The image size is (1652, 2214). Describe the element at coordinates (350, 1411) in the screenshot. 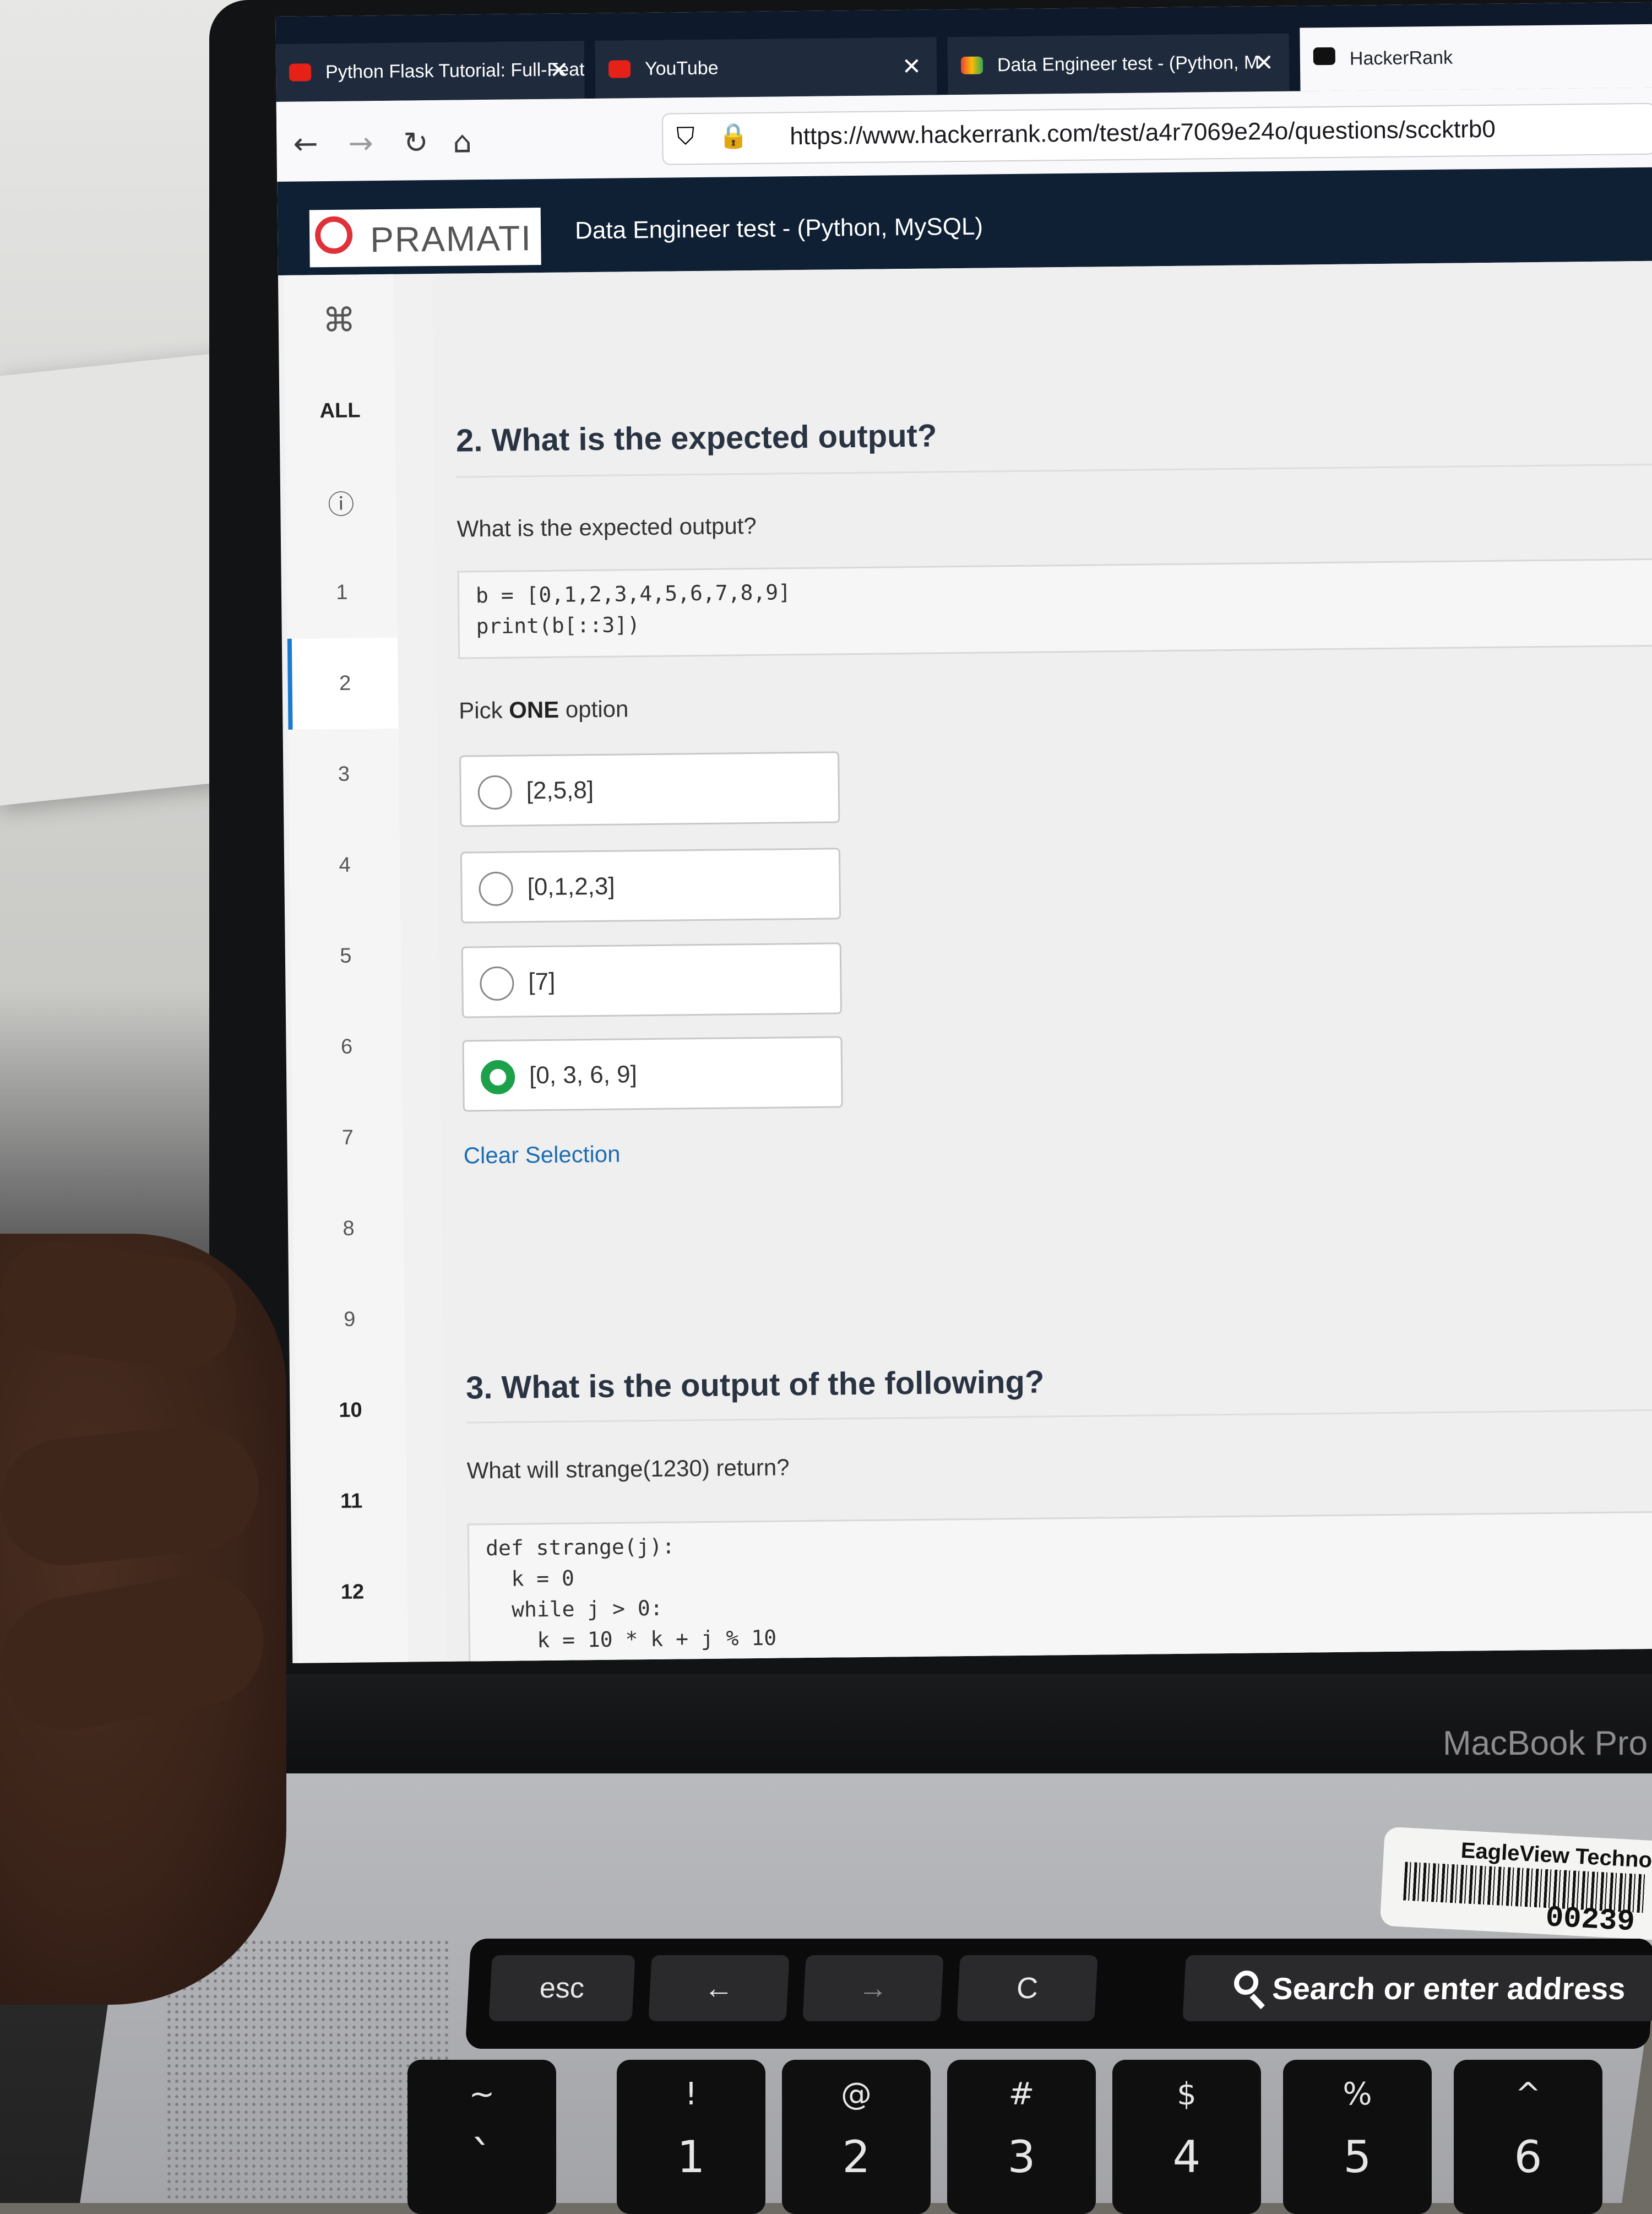

I see `sidebar-item-10: 10` at that location.